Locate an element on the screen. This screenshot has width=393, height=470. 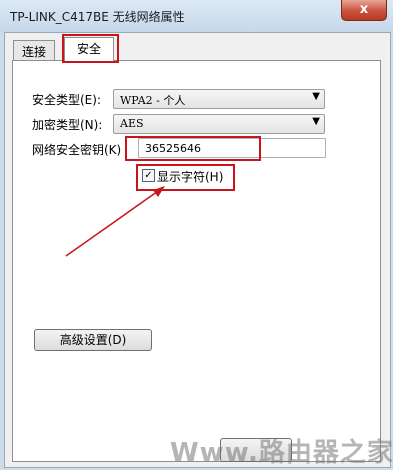
annotation-arrow is located at coordinates (115, 221).